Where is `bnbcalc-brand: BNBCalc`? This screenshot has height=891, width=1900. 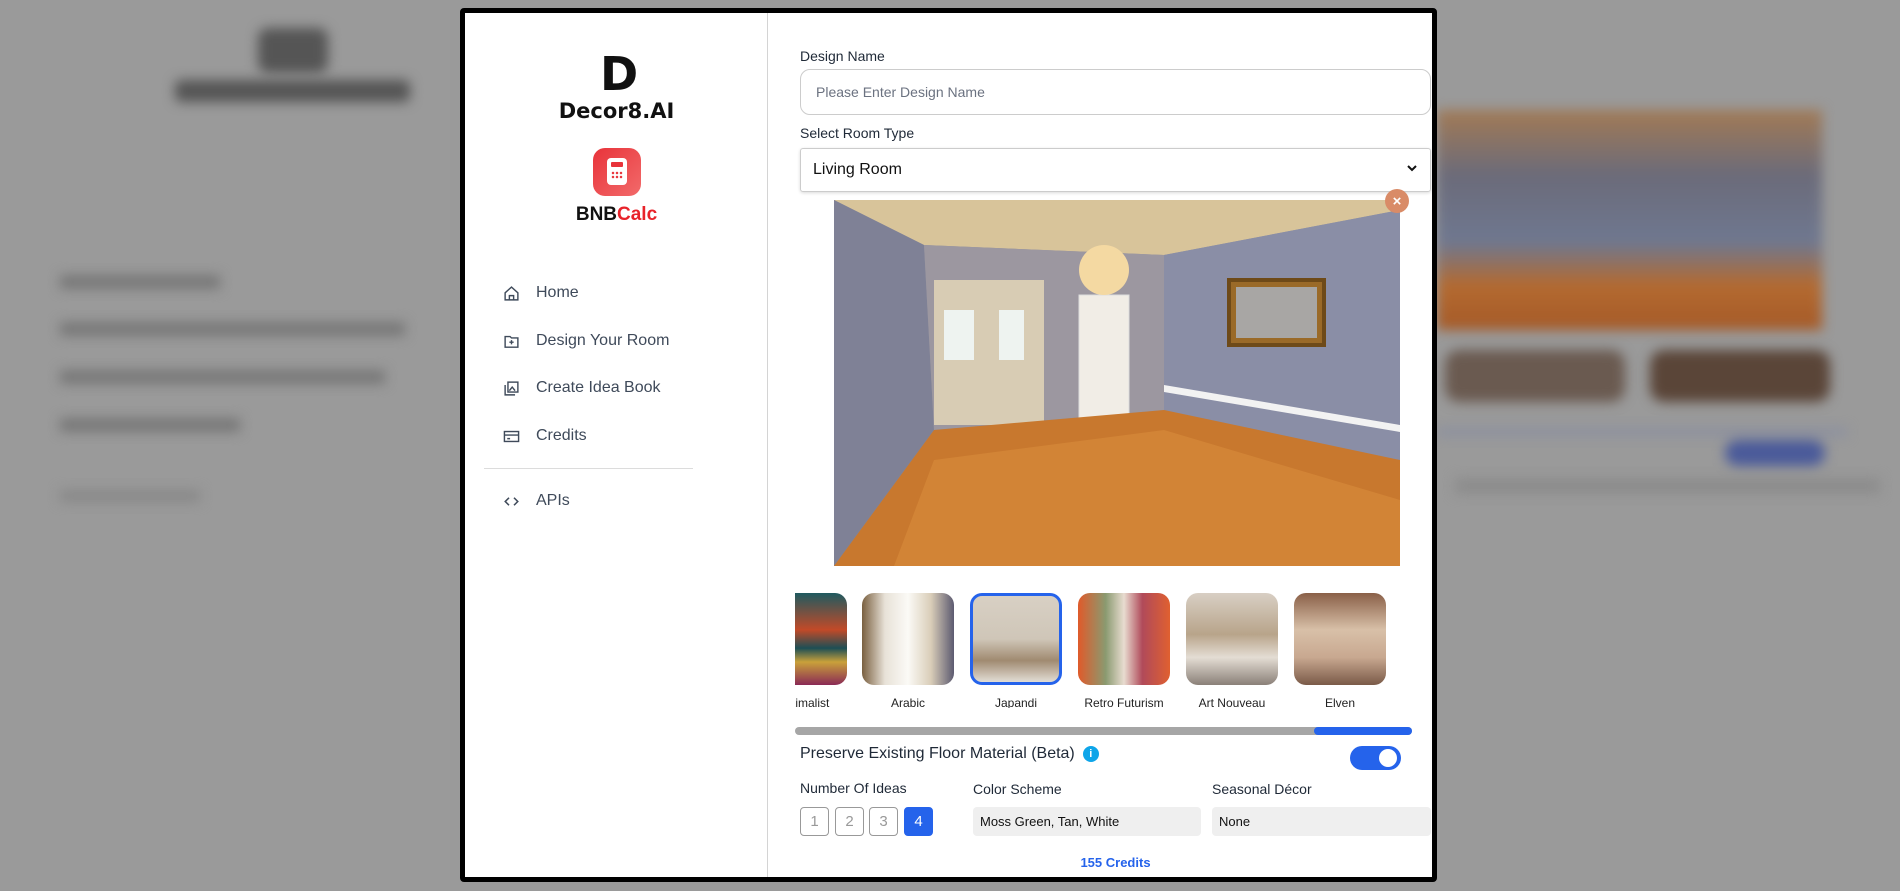 bnbcalc-brand: BNBCalc is located at coordinates (616, 215).